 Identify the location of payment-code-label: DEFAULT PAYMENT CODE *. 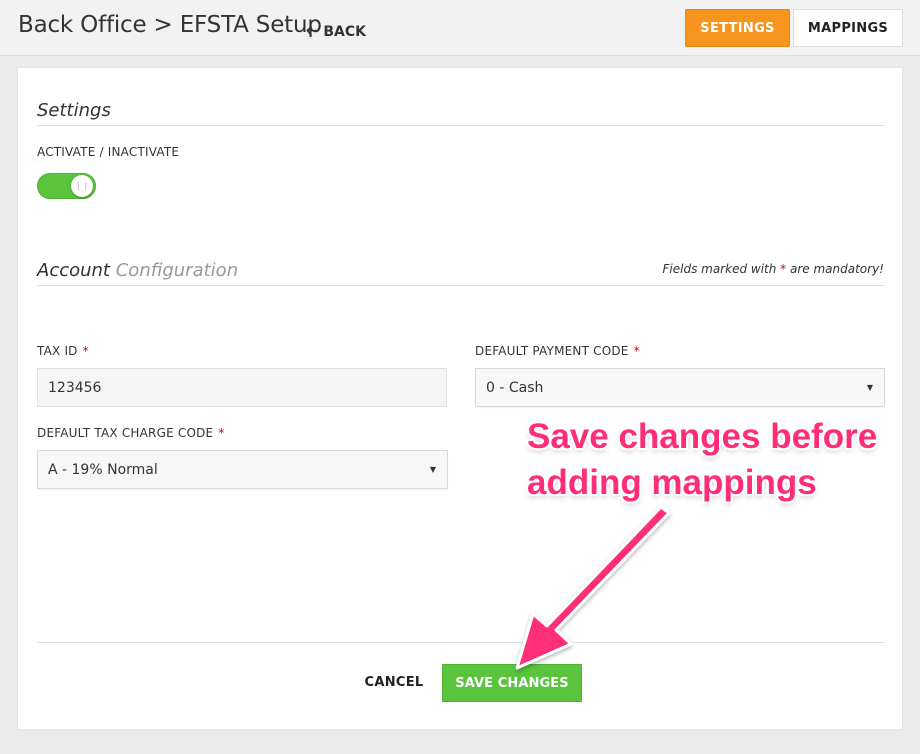
(557, 351).